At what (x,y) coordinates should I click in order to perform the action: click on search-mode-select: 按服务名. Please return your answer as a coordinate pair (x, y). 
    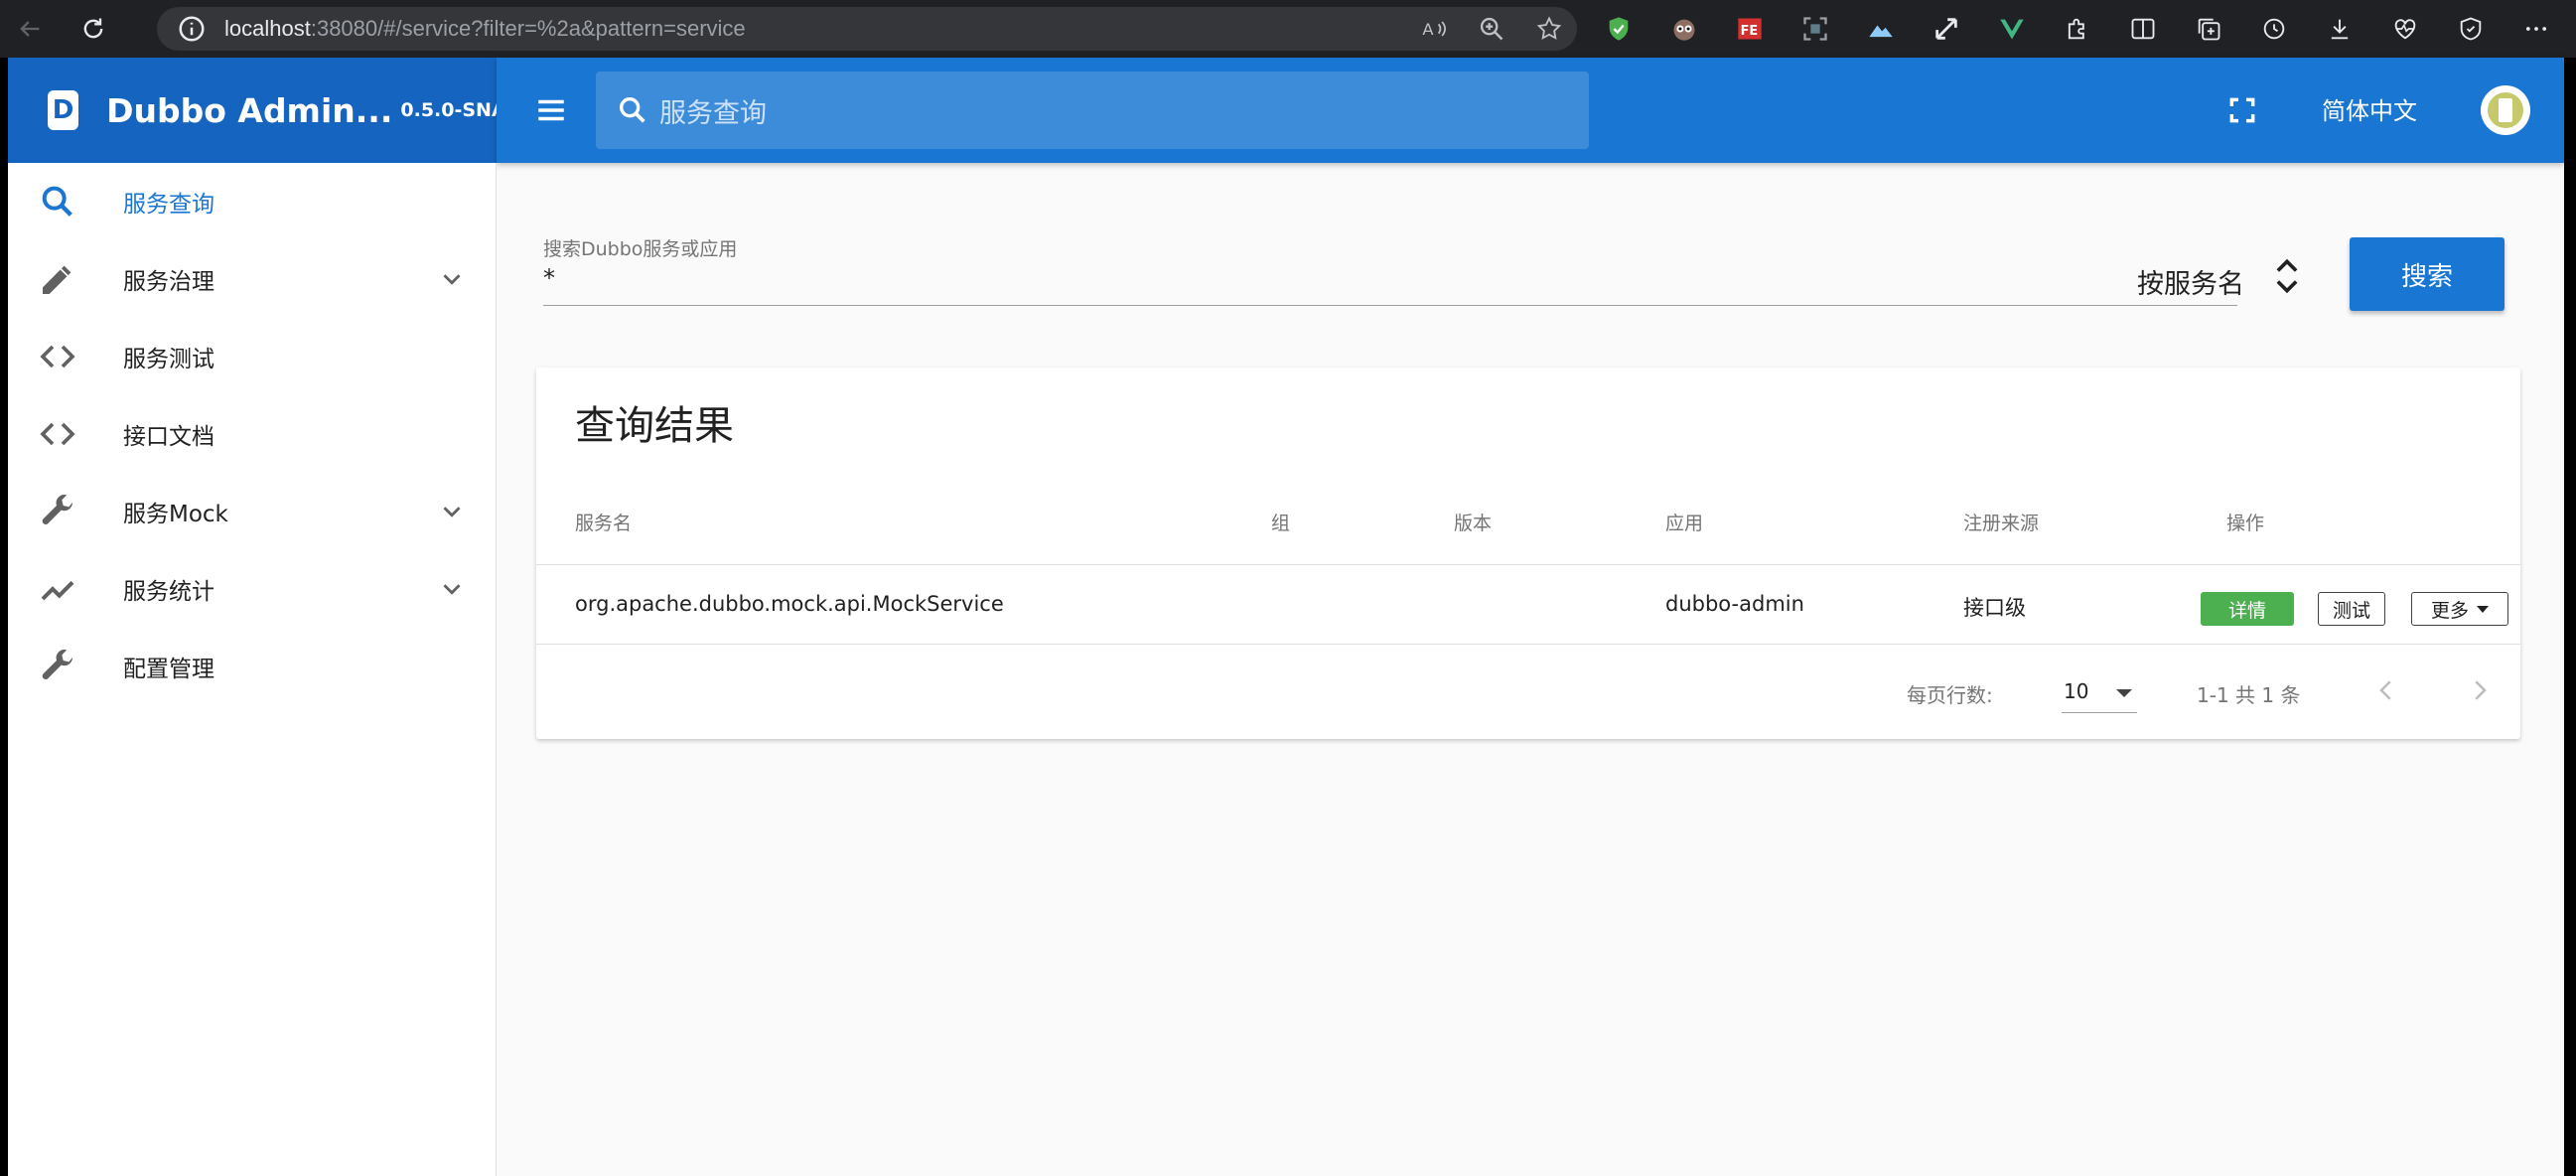
    Looking at the image, I should click on (2190, 281).